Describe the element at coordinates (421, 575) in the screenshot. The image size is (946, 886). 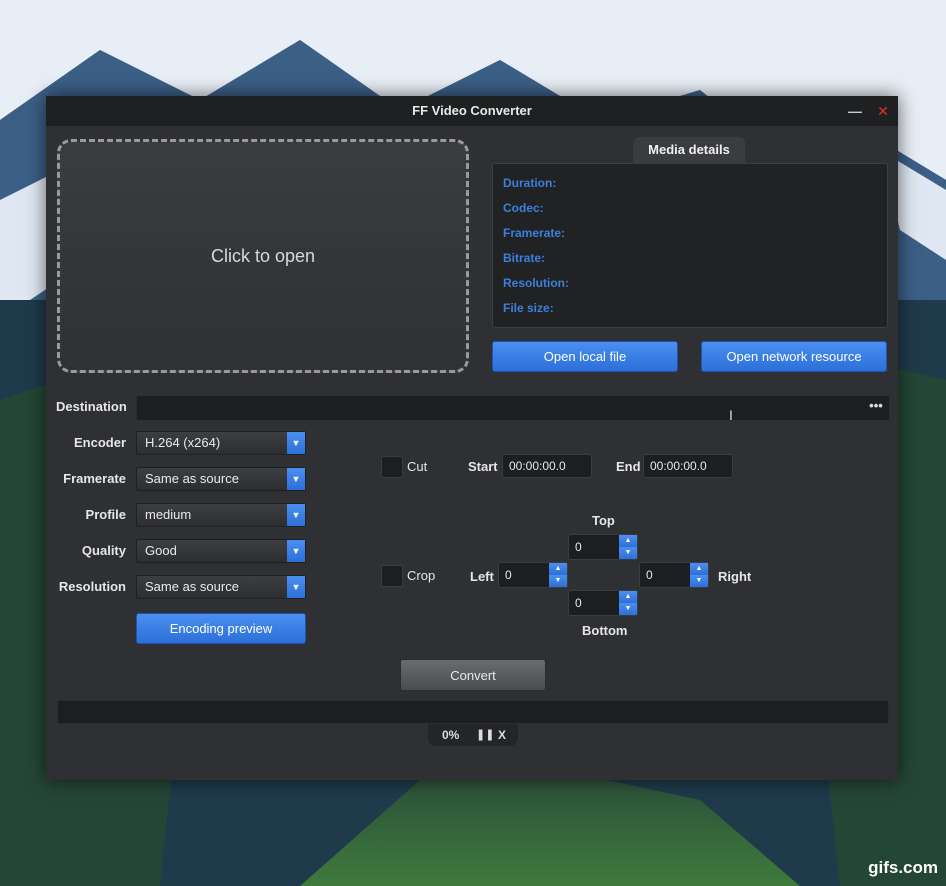
I see `crop-label: Crop` at that location.